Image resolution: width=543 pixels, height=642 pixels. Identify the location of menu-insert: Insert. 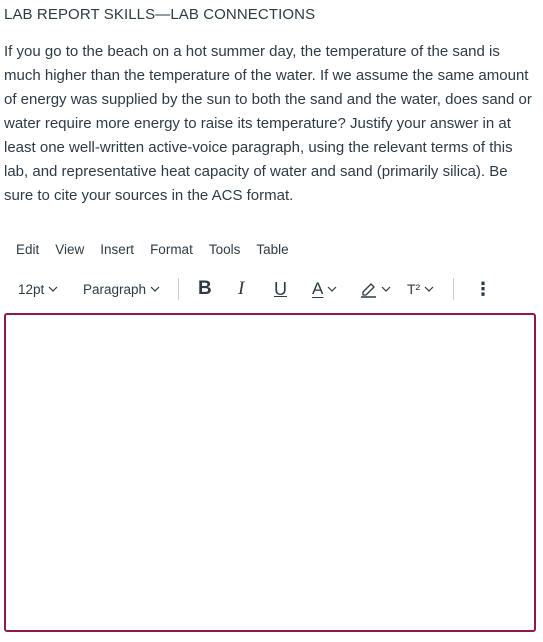
(117, 249).